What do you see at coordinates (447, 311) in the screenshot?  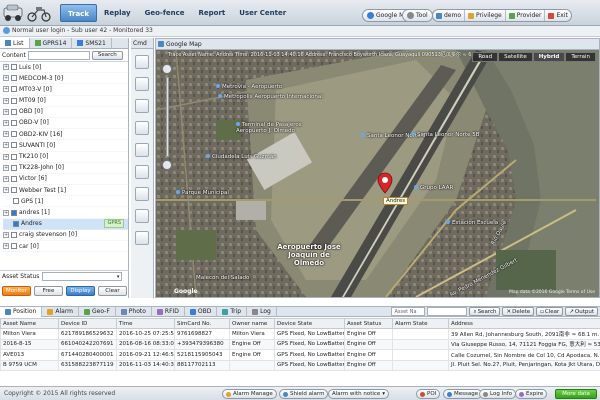 I see `filter-input` at bounding box center [447, 311].